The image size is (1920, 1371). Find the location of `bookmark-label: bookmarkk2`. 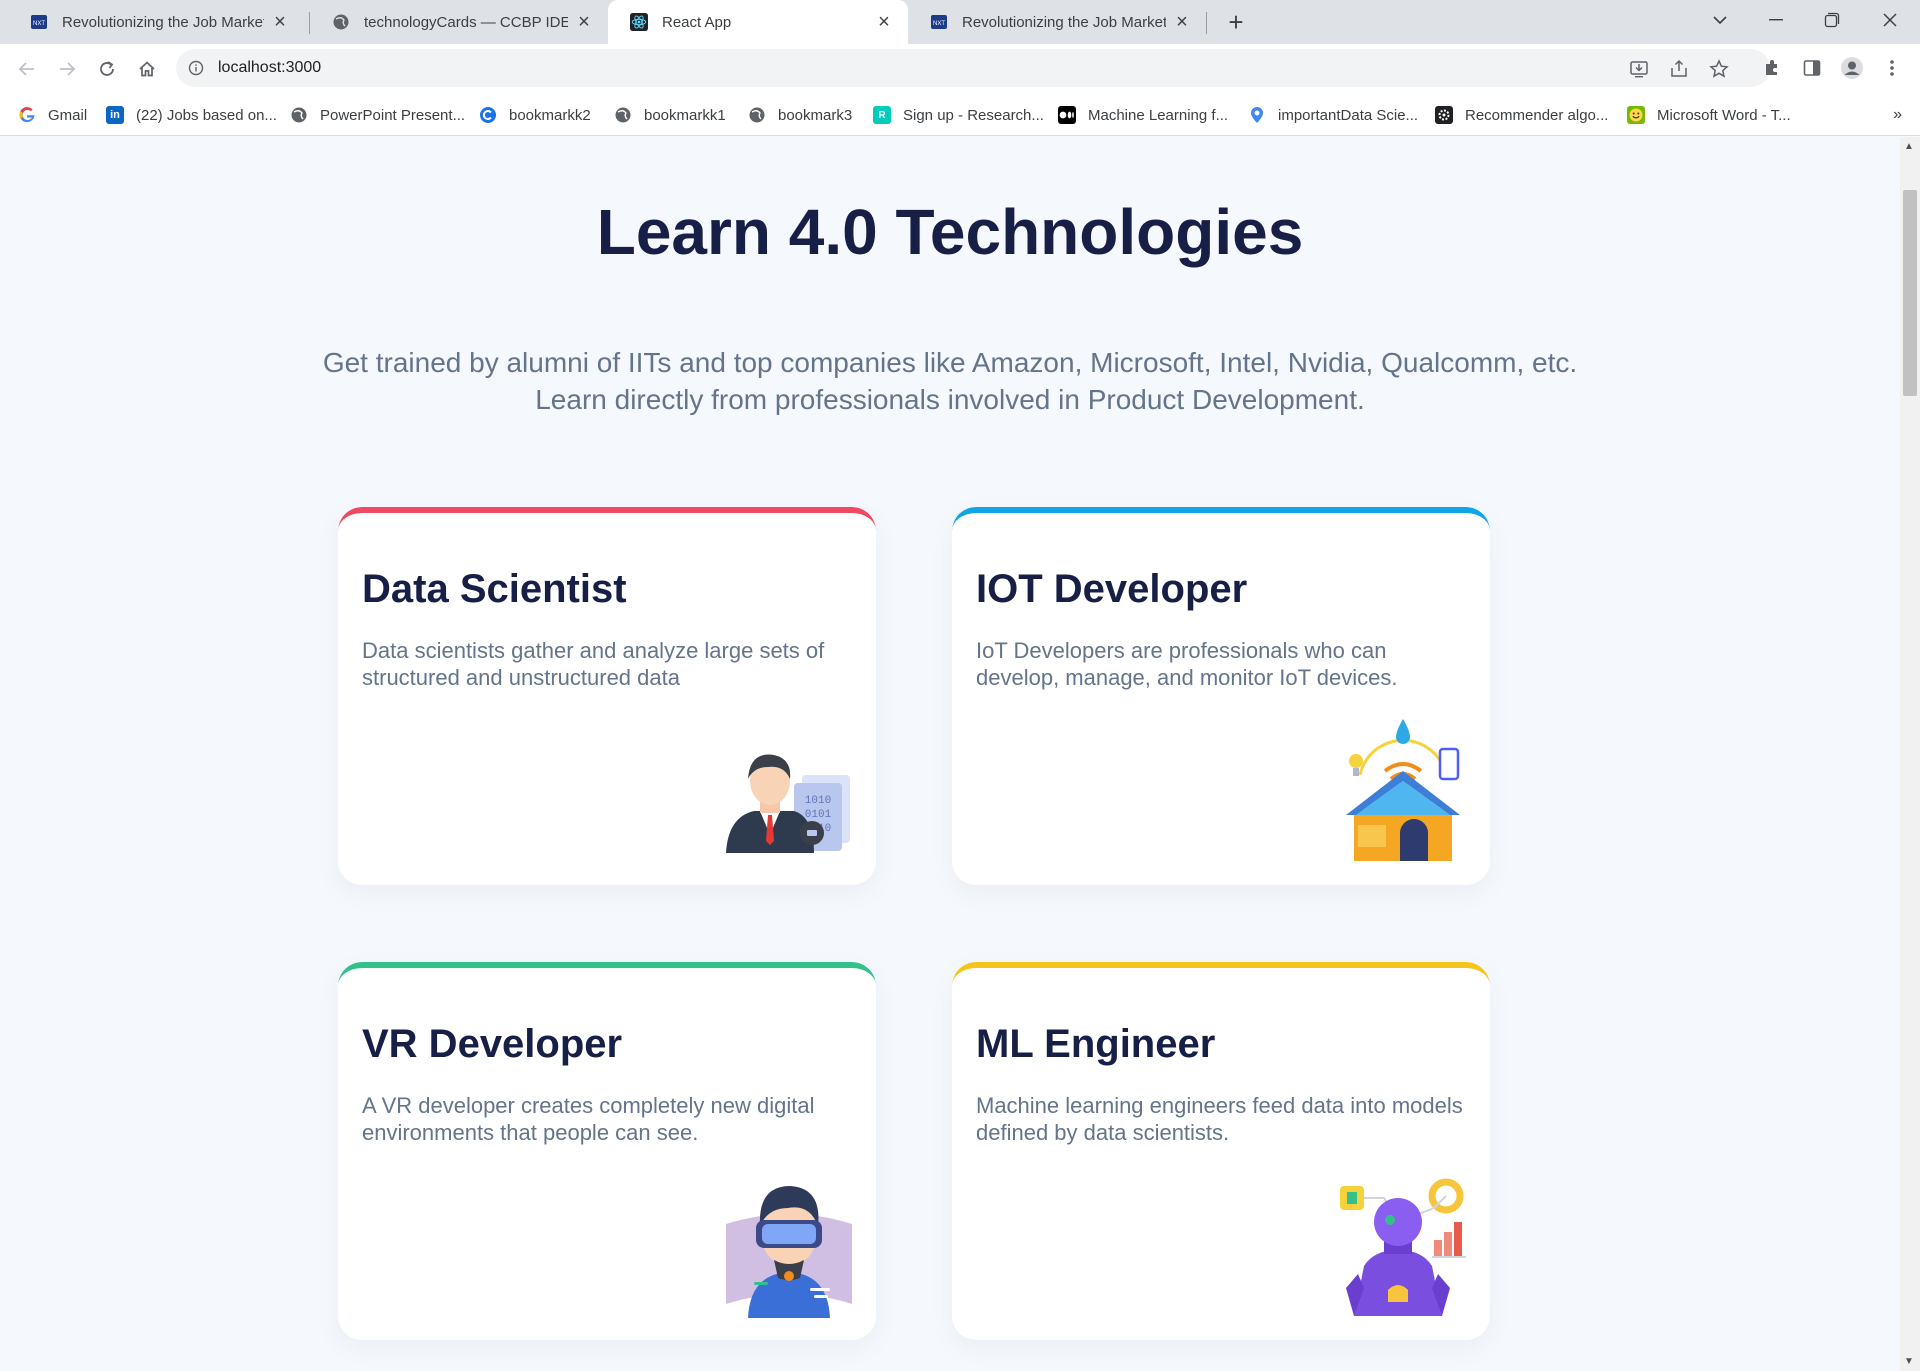

bookmark-label: bookmarkk2 is located at coordinates (550, 115).